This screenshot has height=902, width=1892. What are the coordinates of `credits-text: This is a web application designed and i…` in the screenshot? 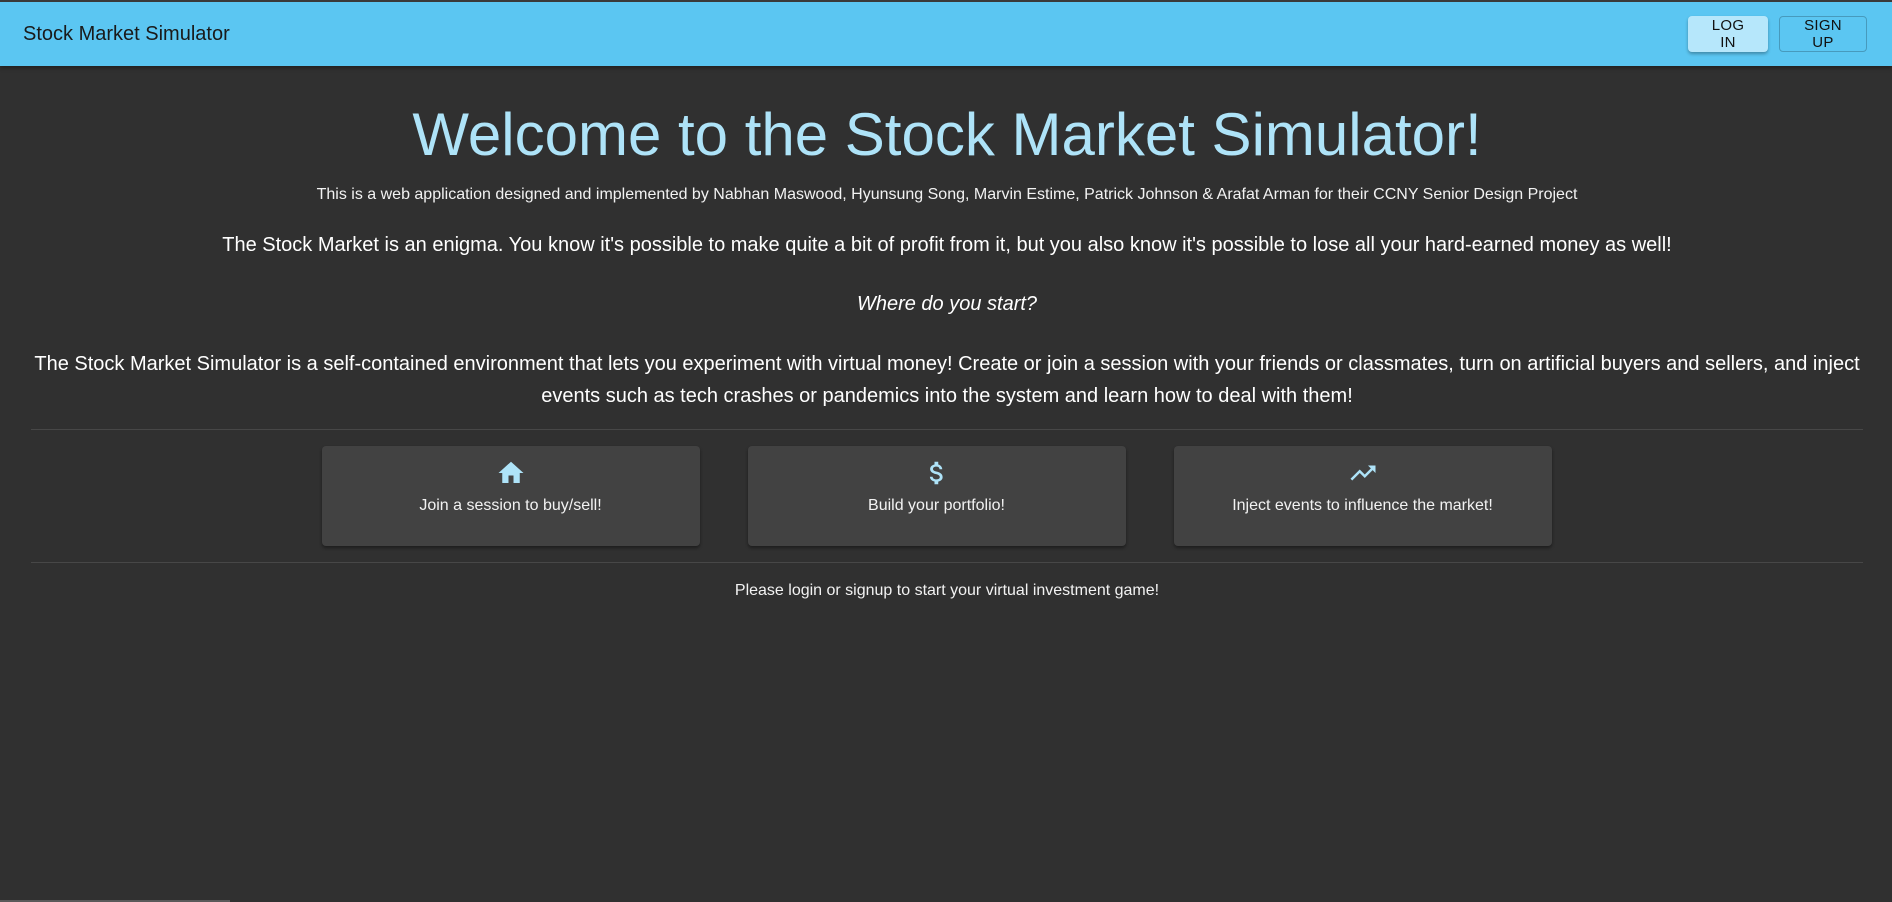 It's located at (947, 194).